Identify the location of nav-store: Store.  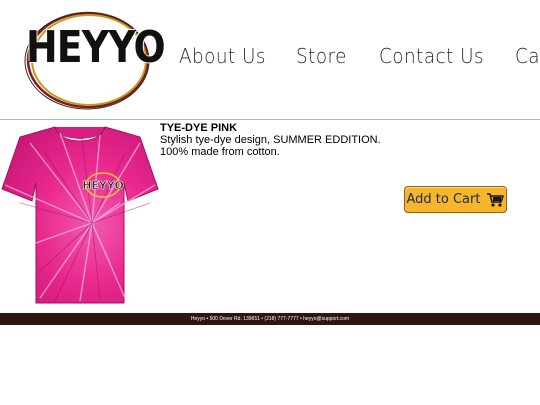
(321, 56).